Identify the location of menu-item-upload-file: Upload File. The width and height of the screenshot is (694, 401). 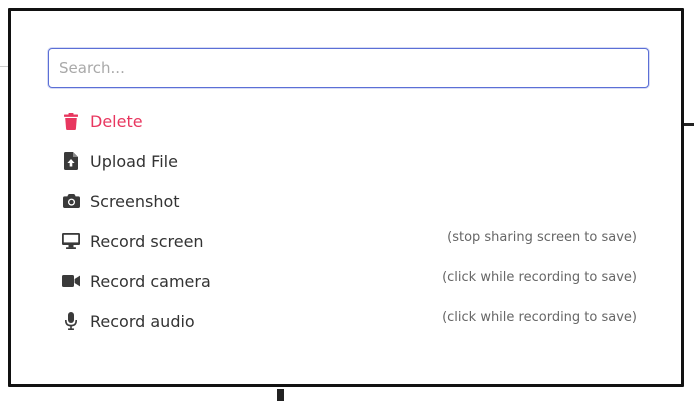
(348, 161).